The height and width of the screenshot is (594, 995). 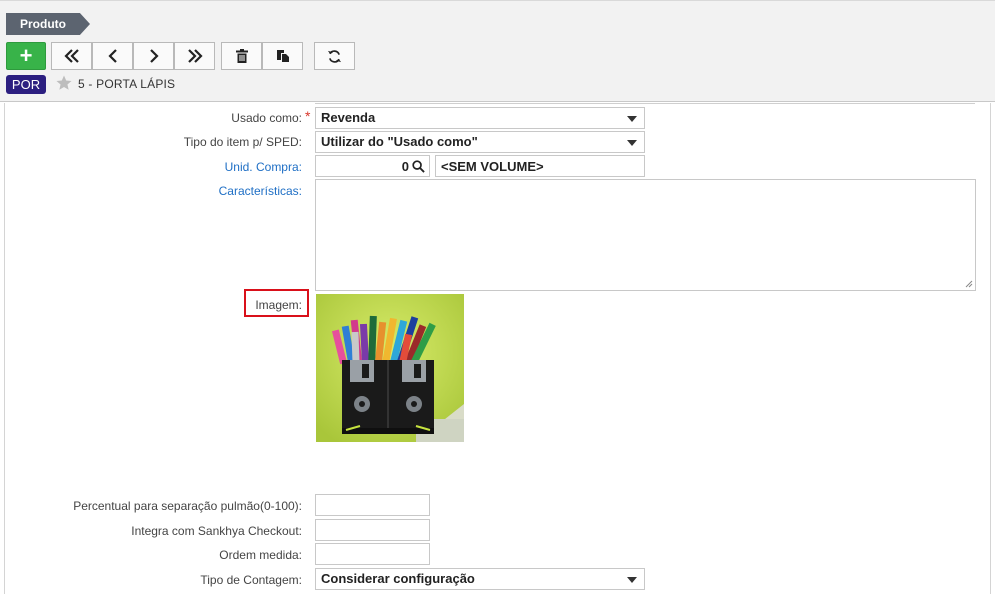 I want to click on unid-compra-description-field: <SEM VOLUME>, so click(x=540, y=166).